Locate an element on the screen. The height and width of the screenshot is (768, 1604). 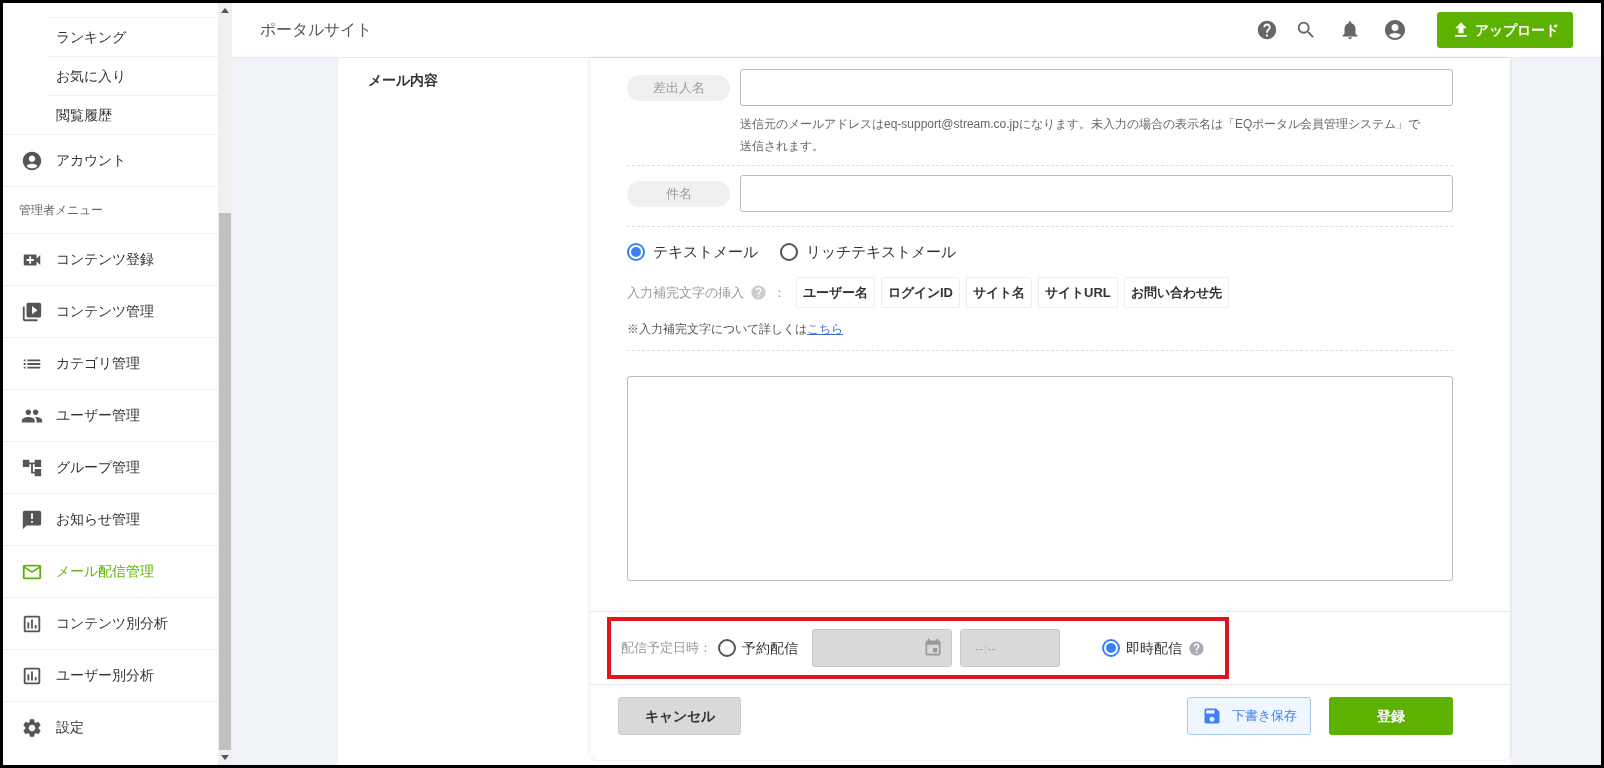
cancel-button: キャンセル is located at coordinates (679, 716).